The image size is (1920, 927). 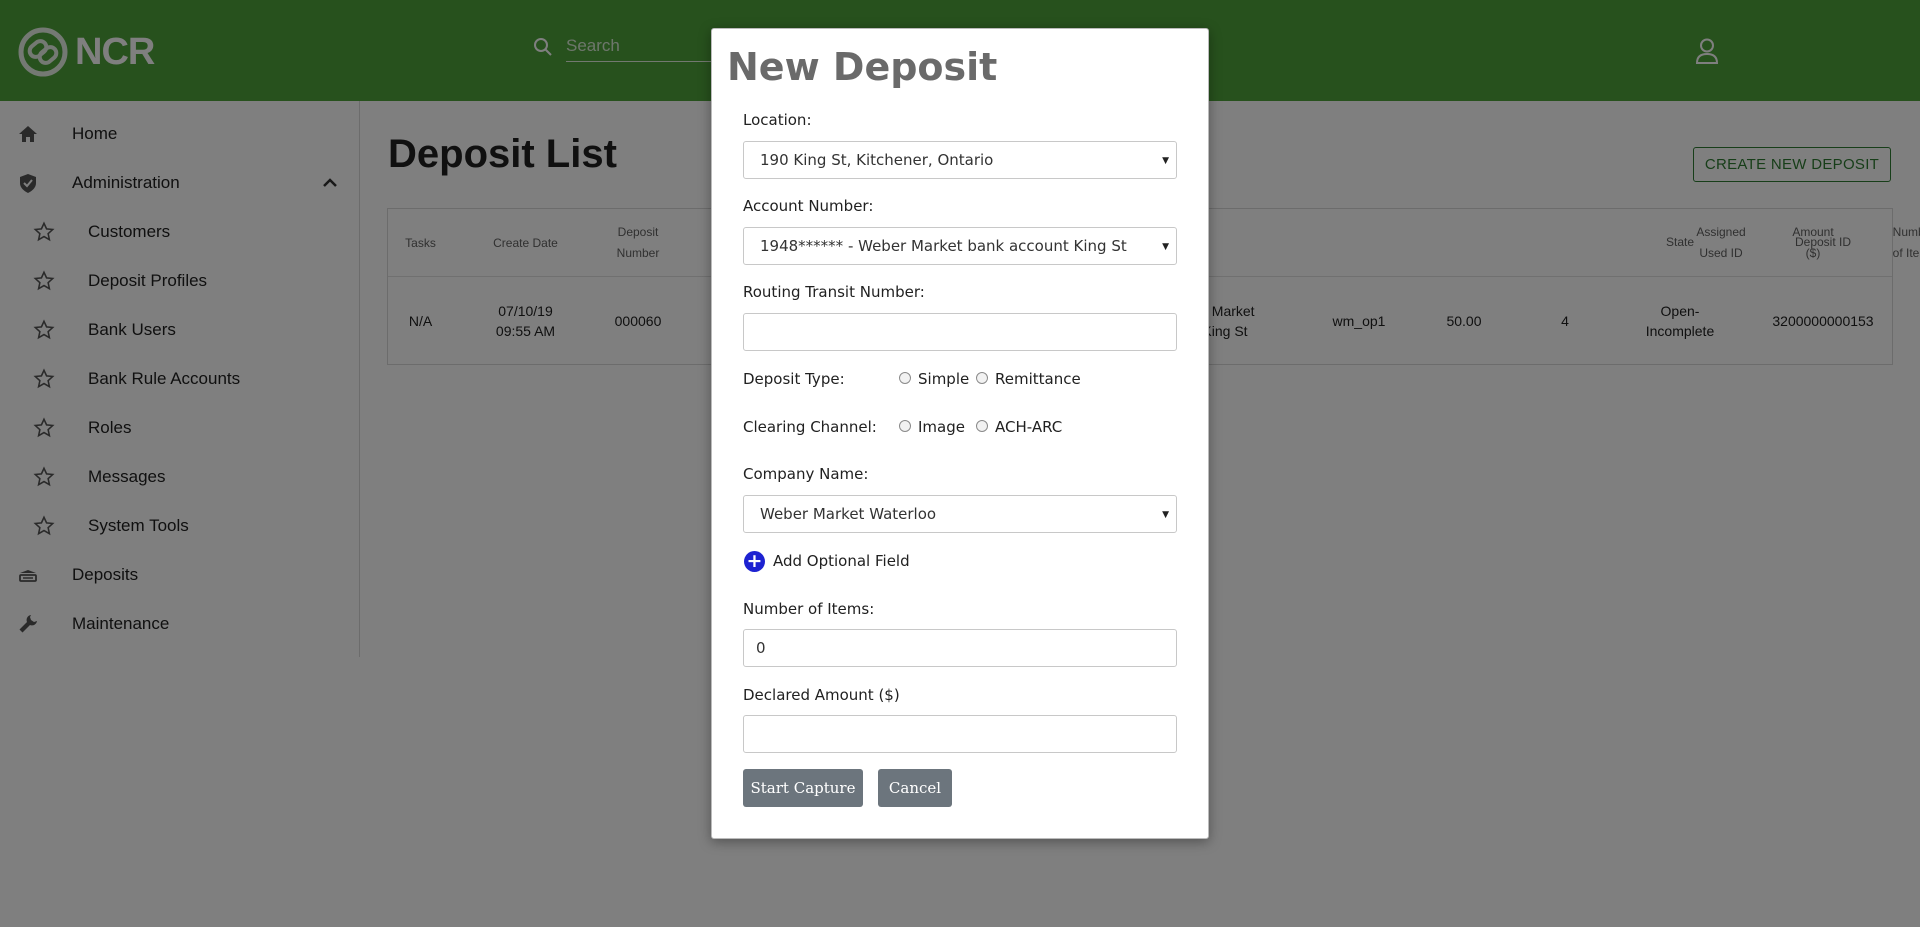 I want to click on clearing-channel-label: Clearing Channel:, so click(x=810, y=427).